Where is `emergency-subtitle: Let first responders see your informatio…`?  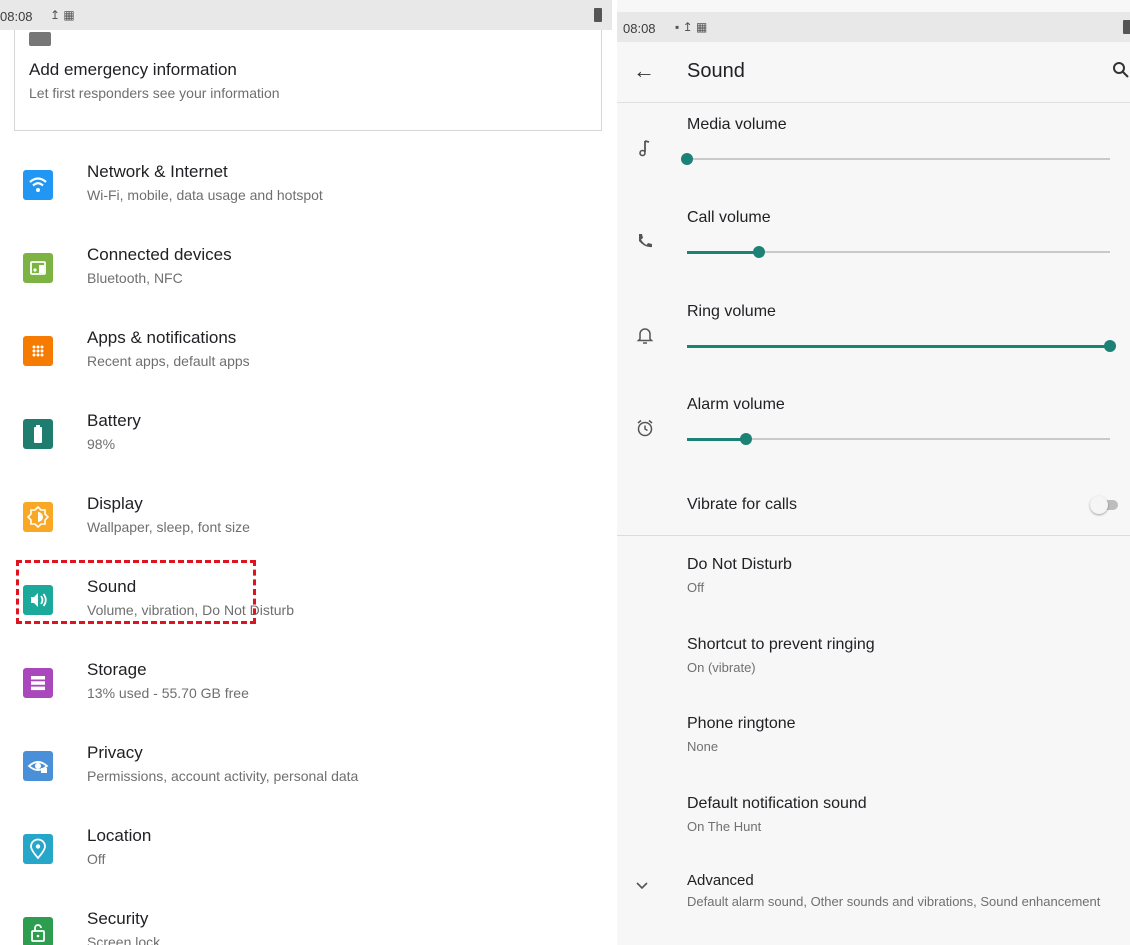 emergency-subtitle: Let first responders see your informatio… is located at coordinates (154, 93).